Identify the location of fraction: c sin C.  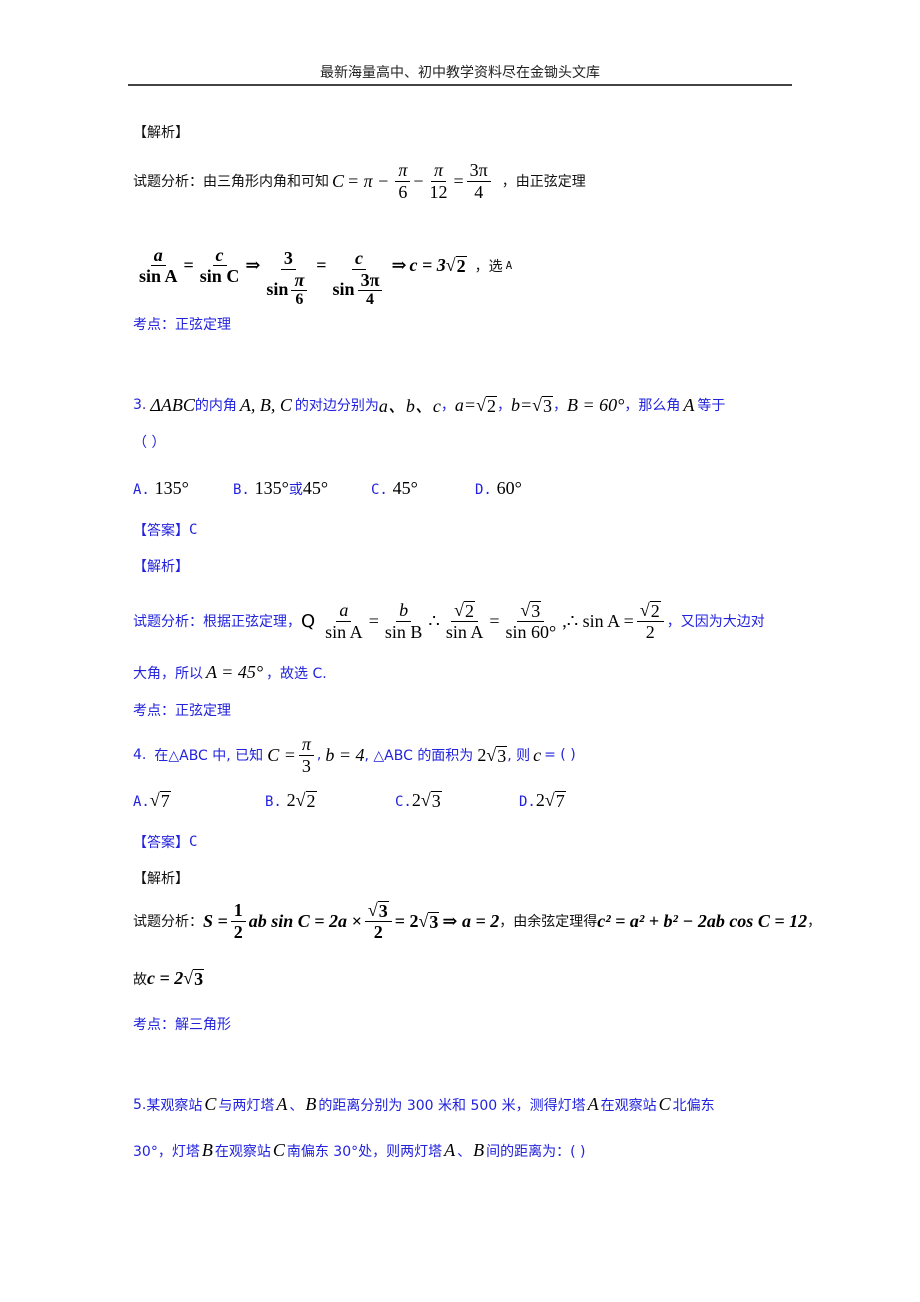
(219, 265).